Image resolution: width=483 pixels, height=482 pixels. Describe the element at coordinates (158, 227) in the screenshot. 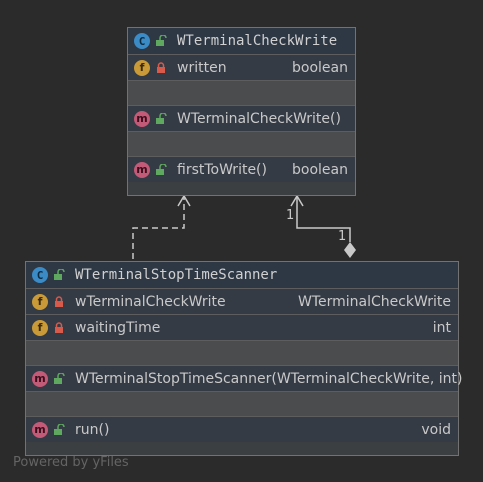

I see `dependency-edge` at that location.